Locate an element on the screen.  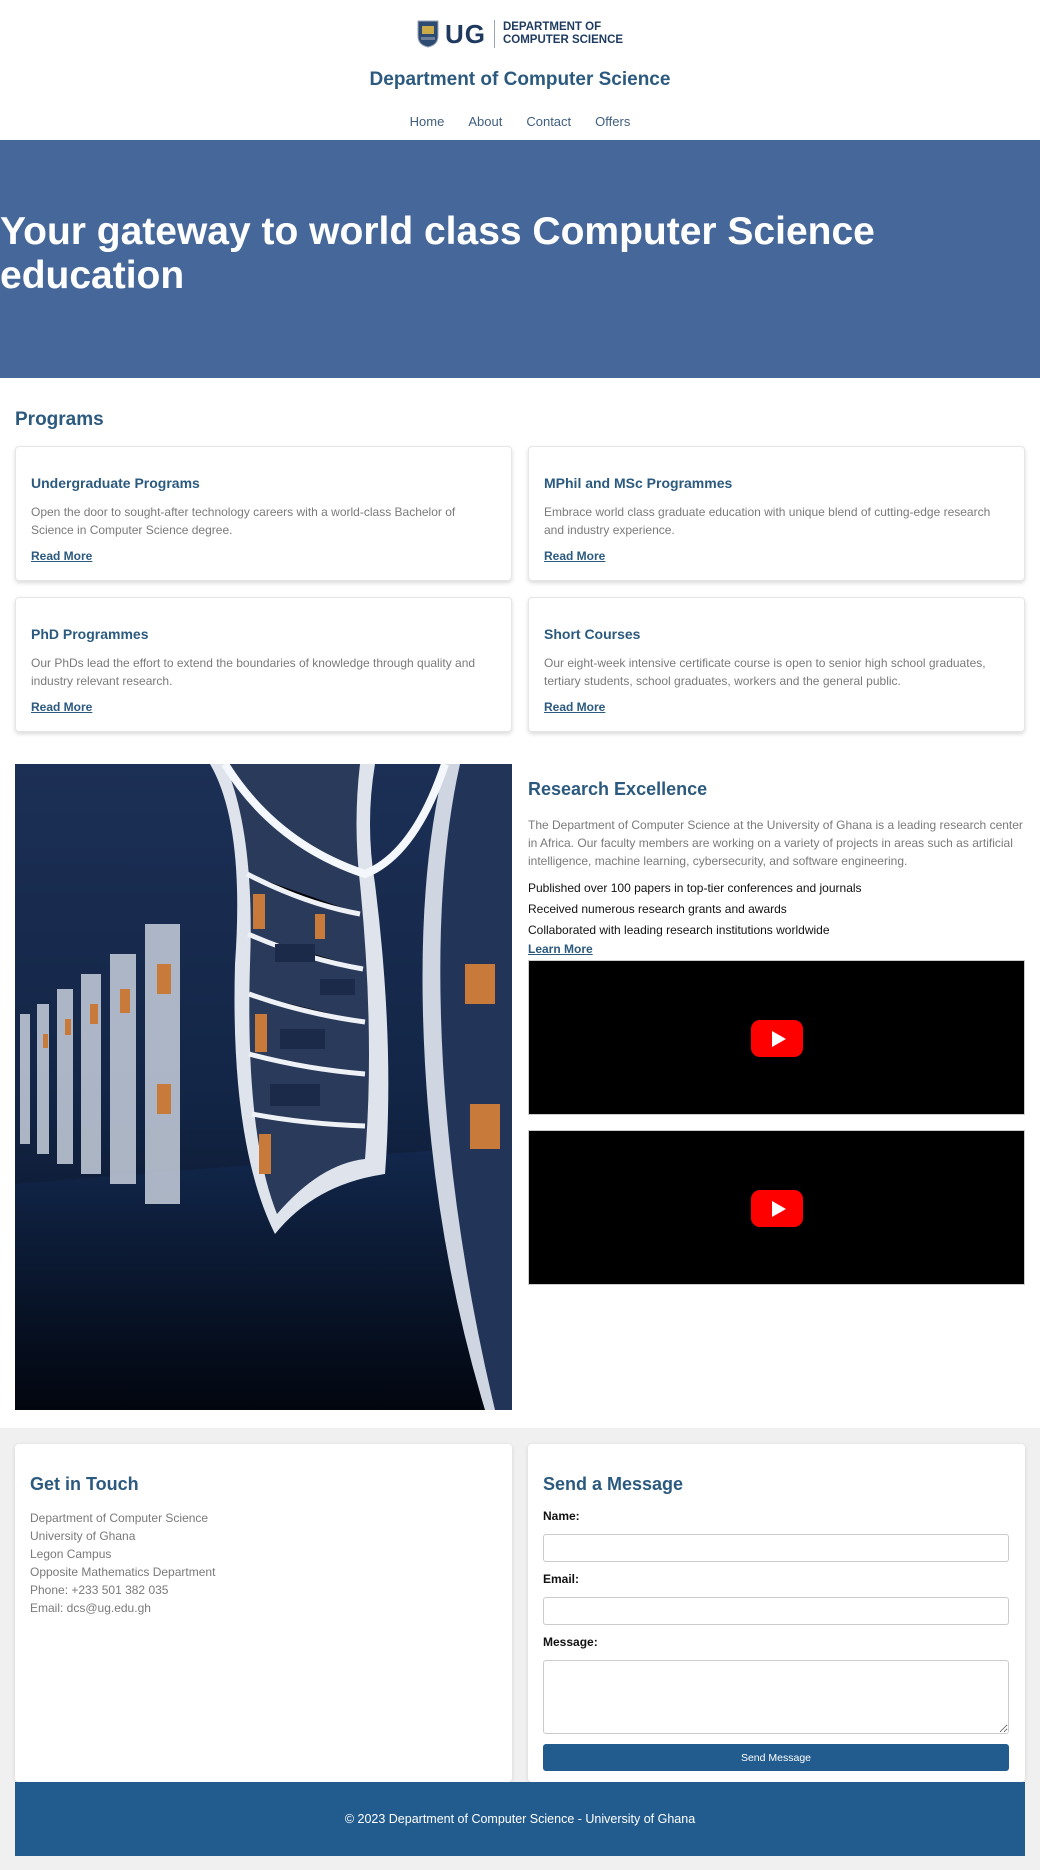
logo-text: DEPARTMENT OF COMPUTER SCIENCE is located at coordinates (563, 34).